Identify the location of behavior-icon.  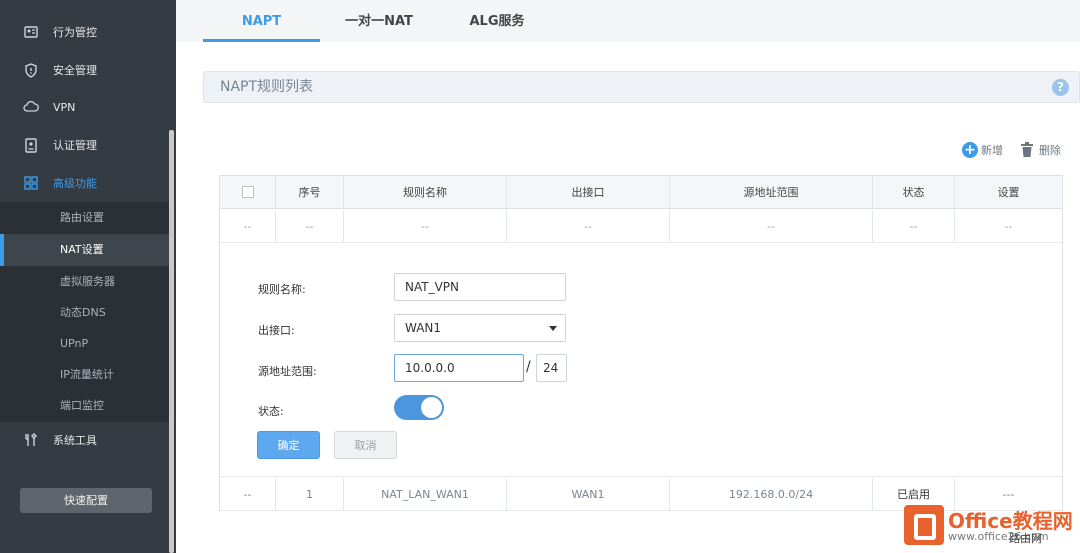
(31, 32).